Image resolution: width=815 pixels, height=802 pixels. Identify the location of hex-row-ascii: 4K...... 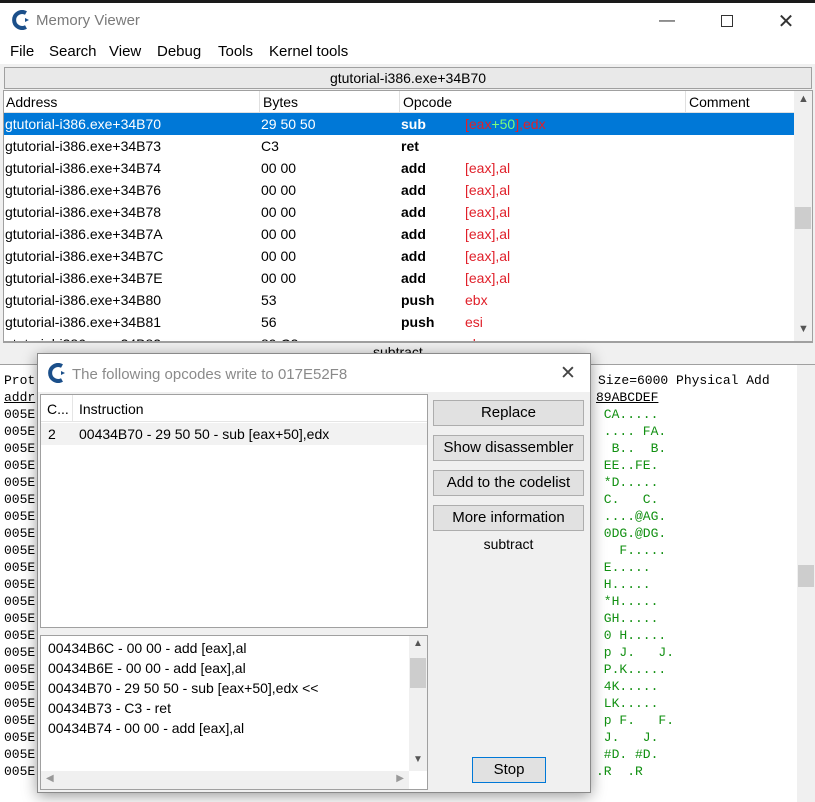
(627, 686).